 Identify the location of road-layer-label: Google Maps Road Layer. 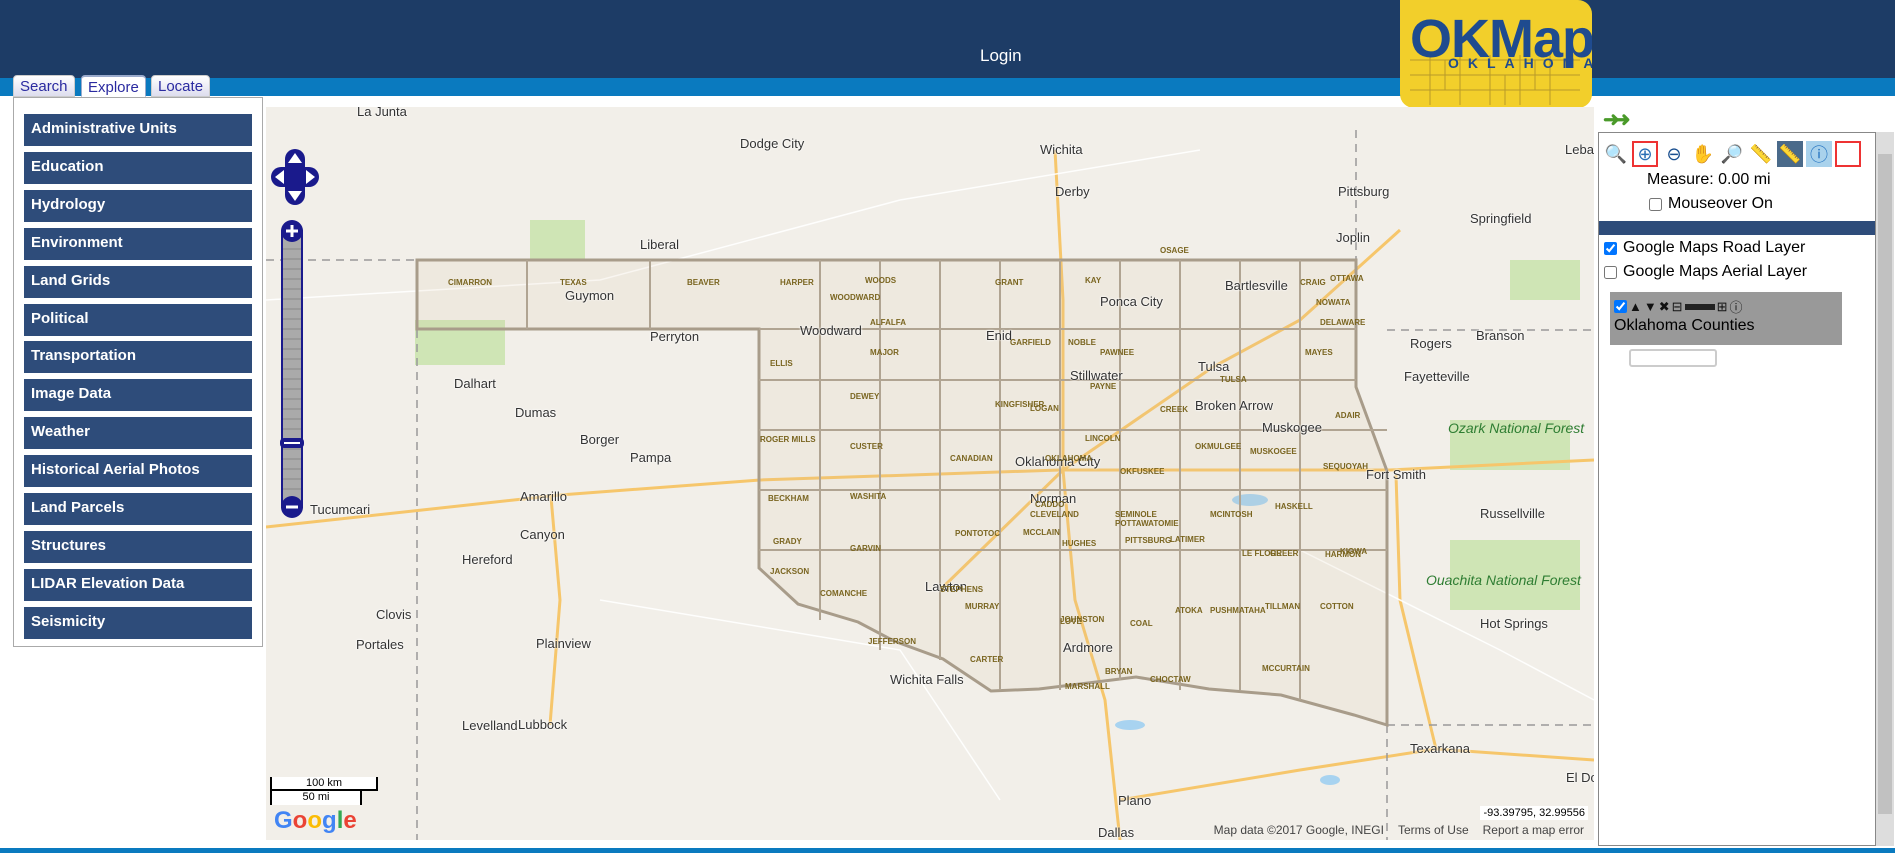
(1714, 247).